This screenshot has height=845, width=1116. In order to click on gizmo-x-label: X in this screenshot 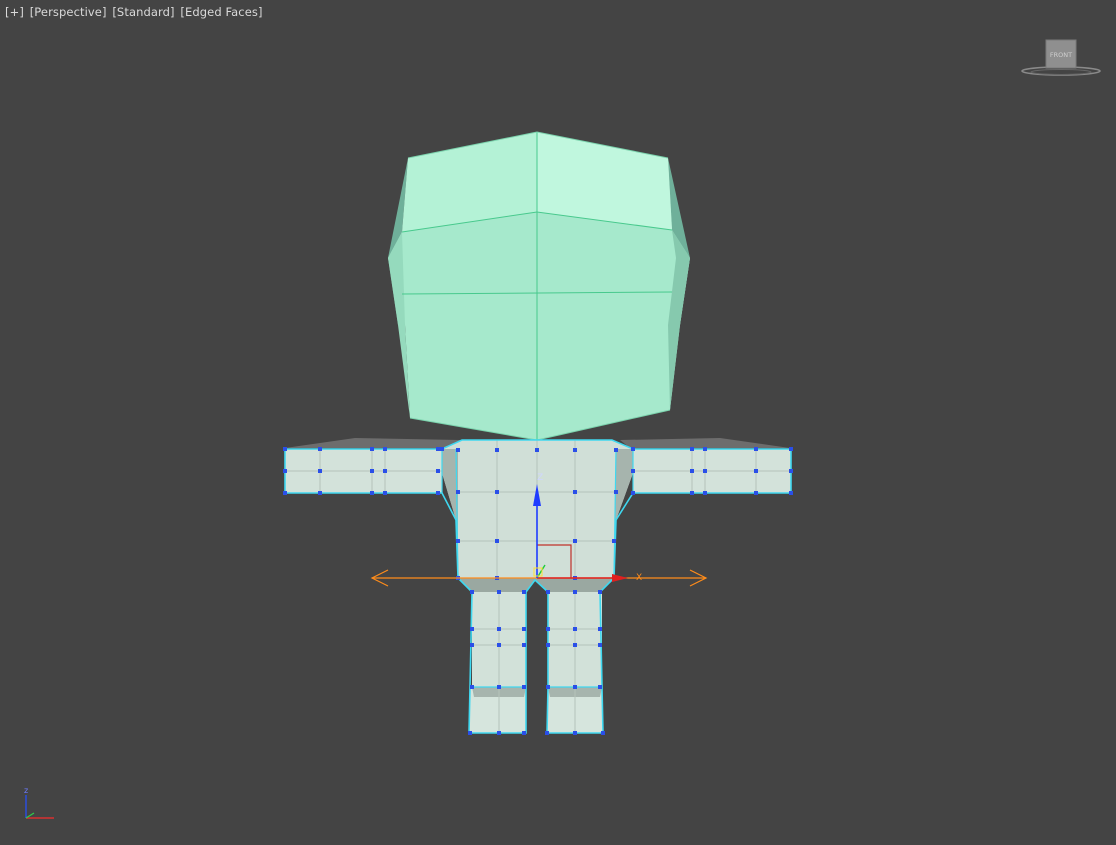, I will do `click(639, 578)`.